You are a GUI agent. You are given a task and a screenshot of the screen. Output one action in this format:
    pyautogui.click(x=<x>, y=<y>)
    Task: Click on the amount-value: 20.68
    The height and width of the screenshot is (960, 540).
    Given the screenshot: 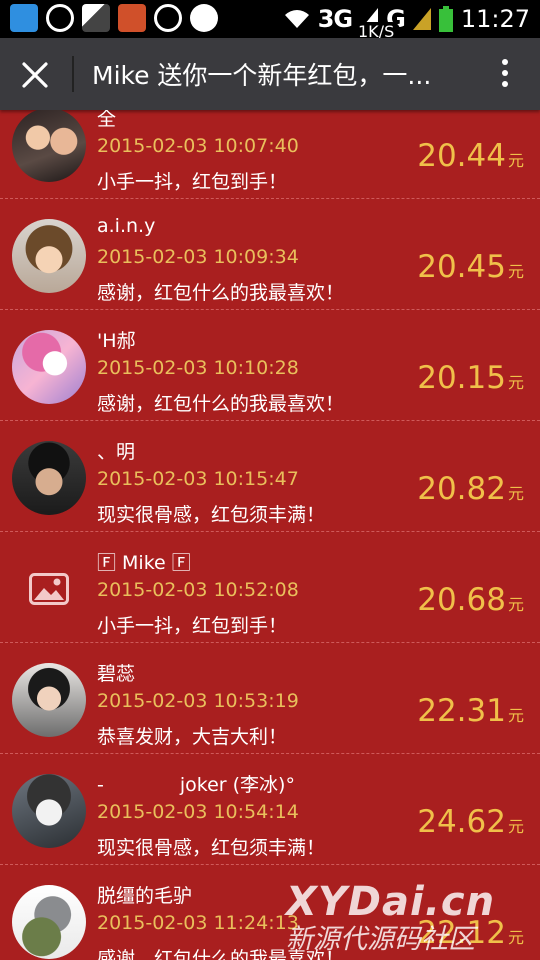 What is the action you would take?
    pyautogui.click(x=461, y=600)
    